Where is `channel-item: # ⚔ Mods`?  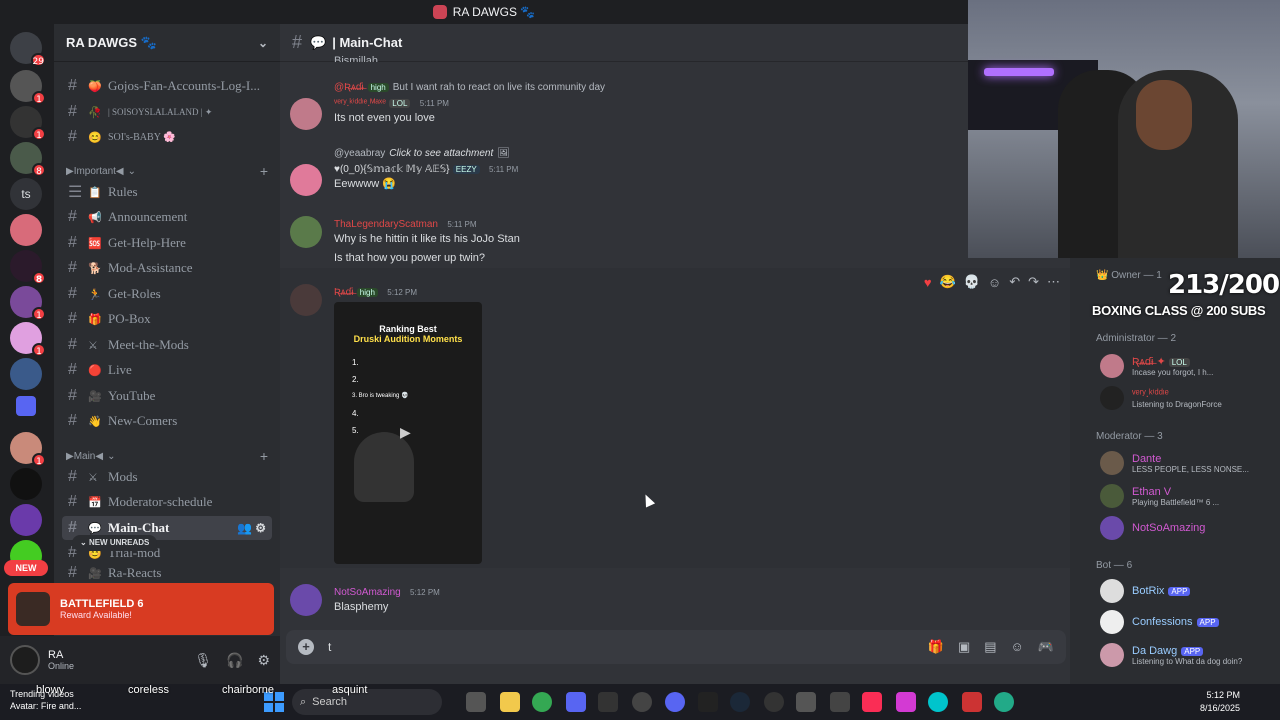 channel-item: # ⚔ Mods is located at coordinates (167, 477).